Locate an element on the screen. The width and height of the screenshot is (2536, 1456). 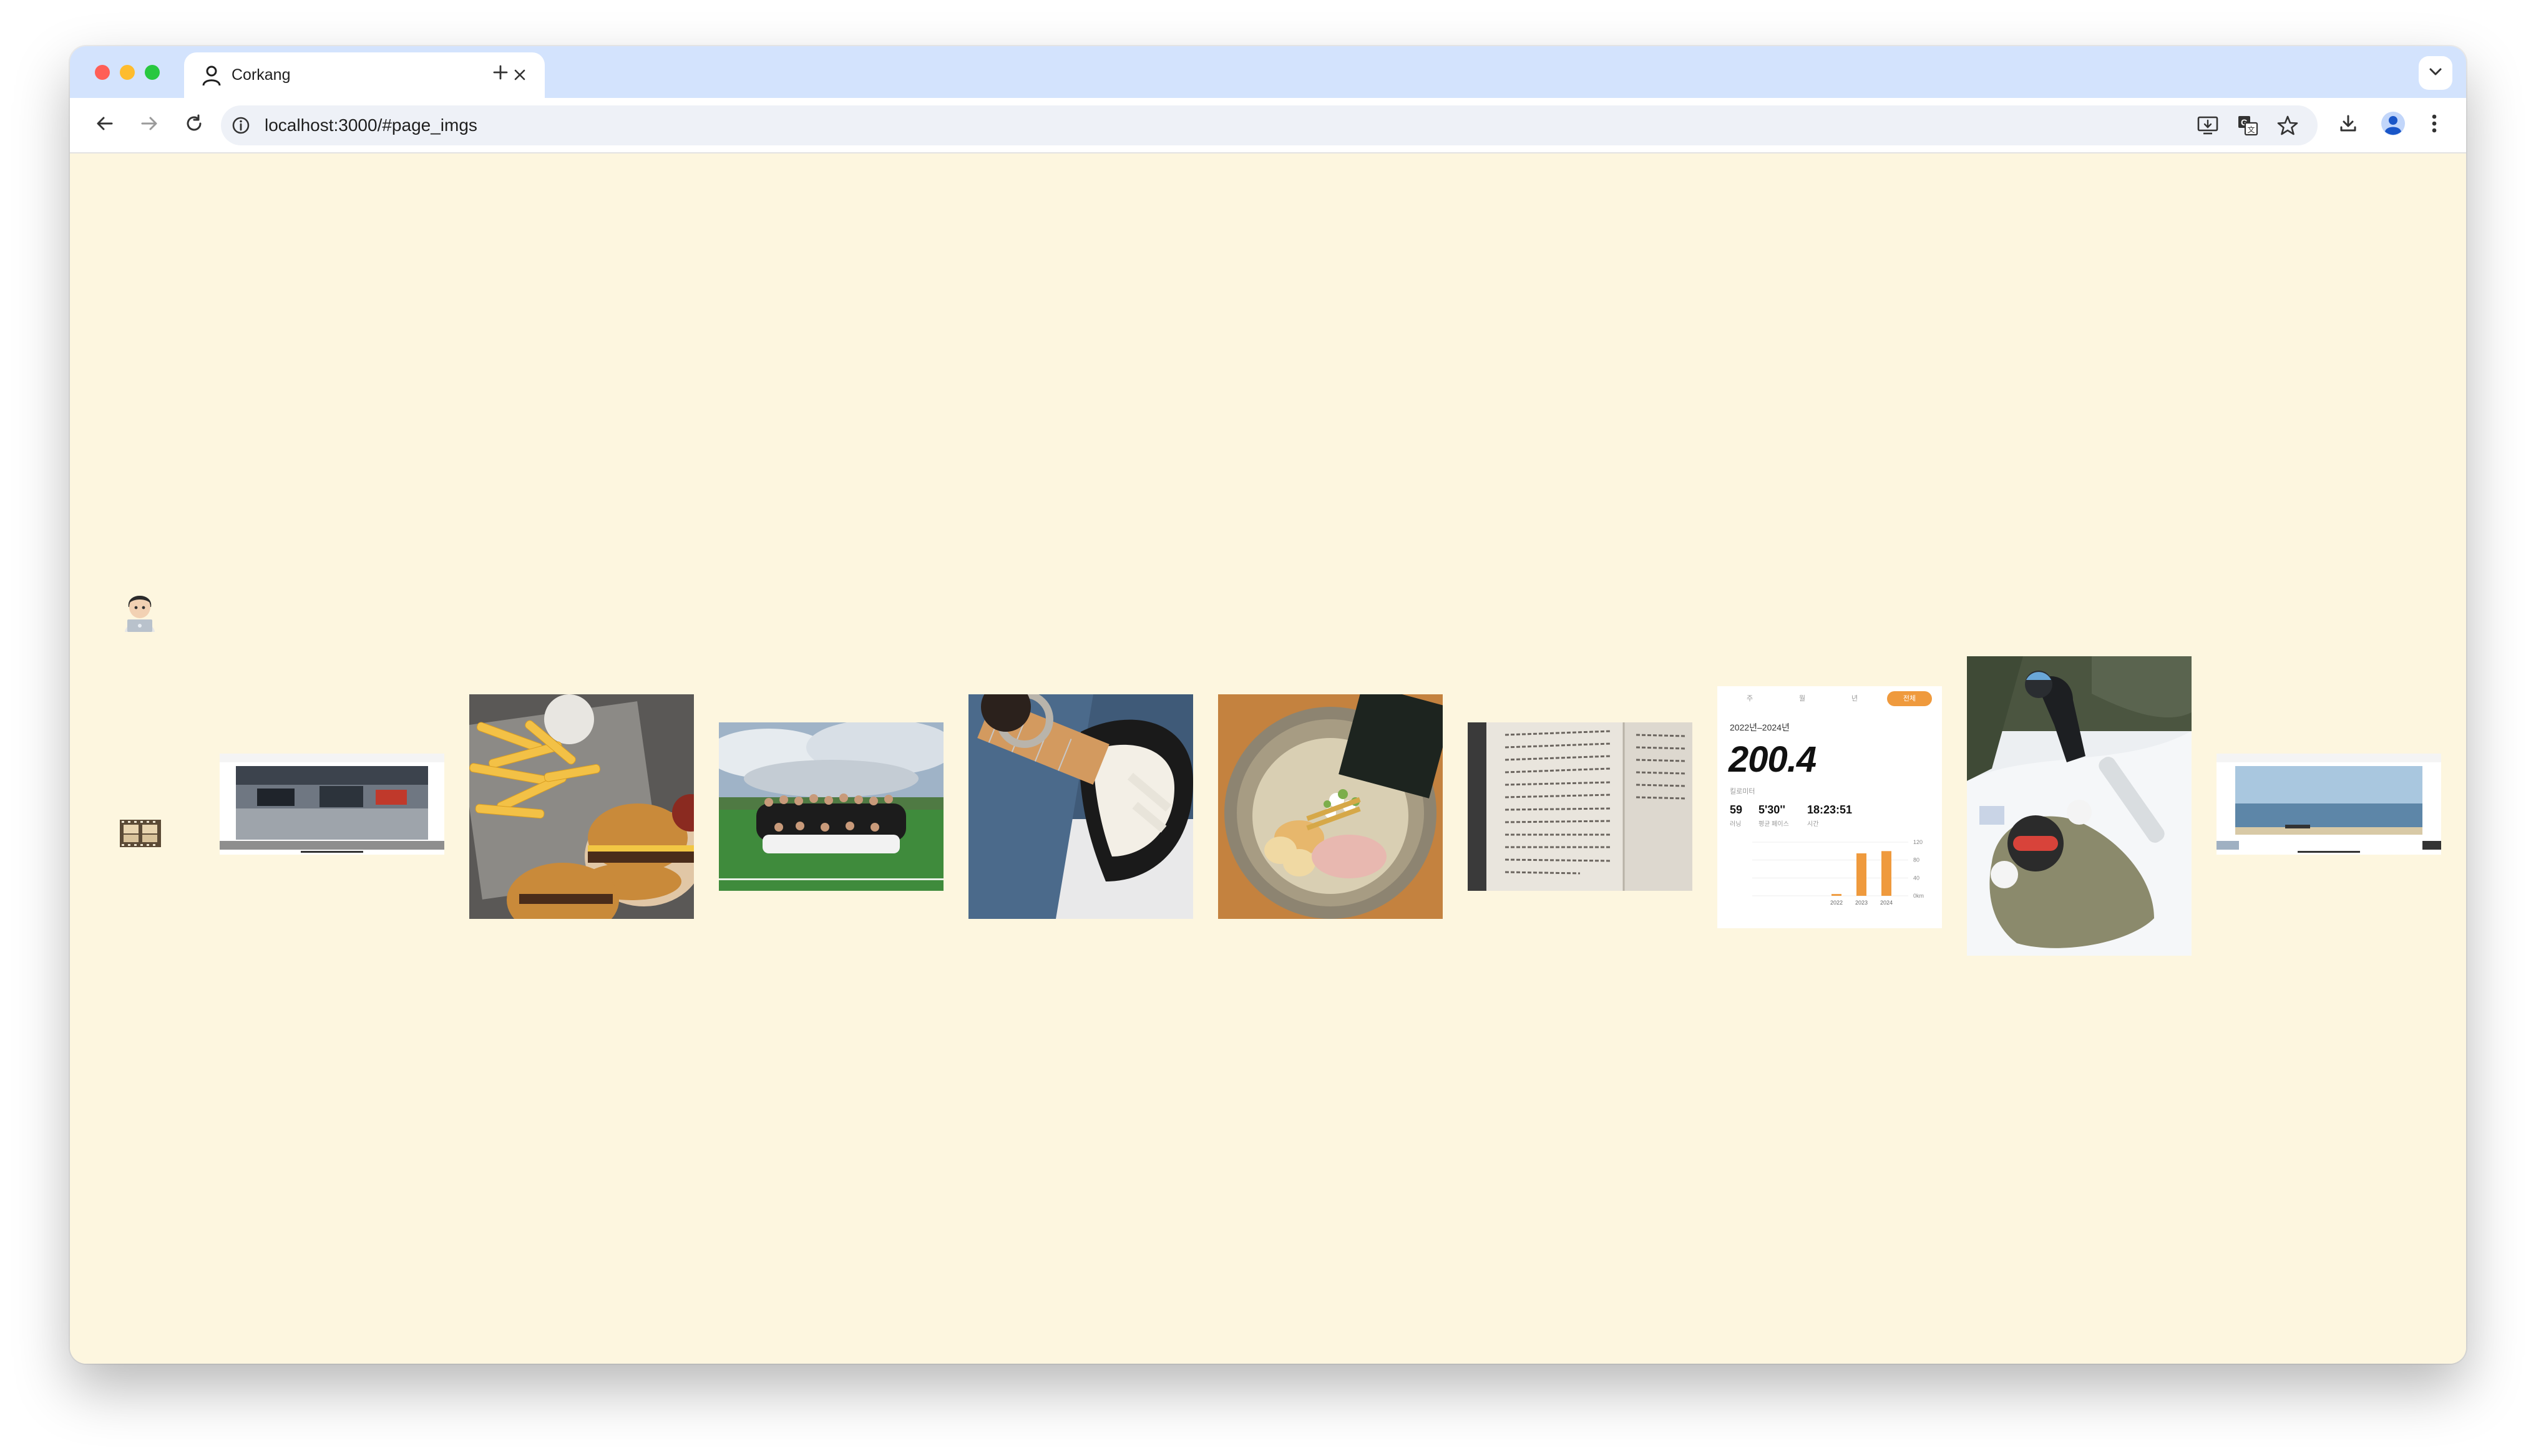
bookmark-star-icon is located at coordinates (2287, 126).